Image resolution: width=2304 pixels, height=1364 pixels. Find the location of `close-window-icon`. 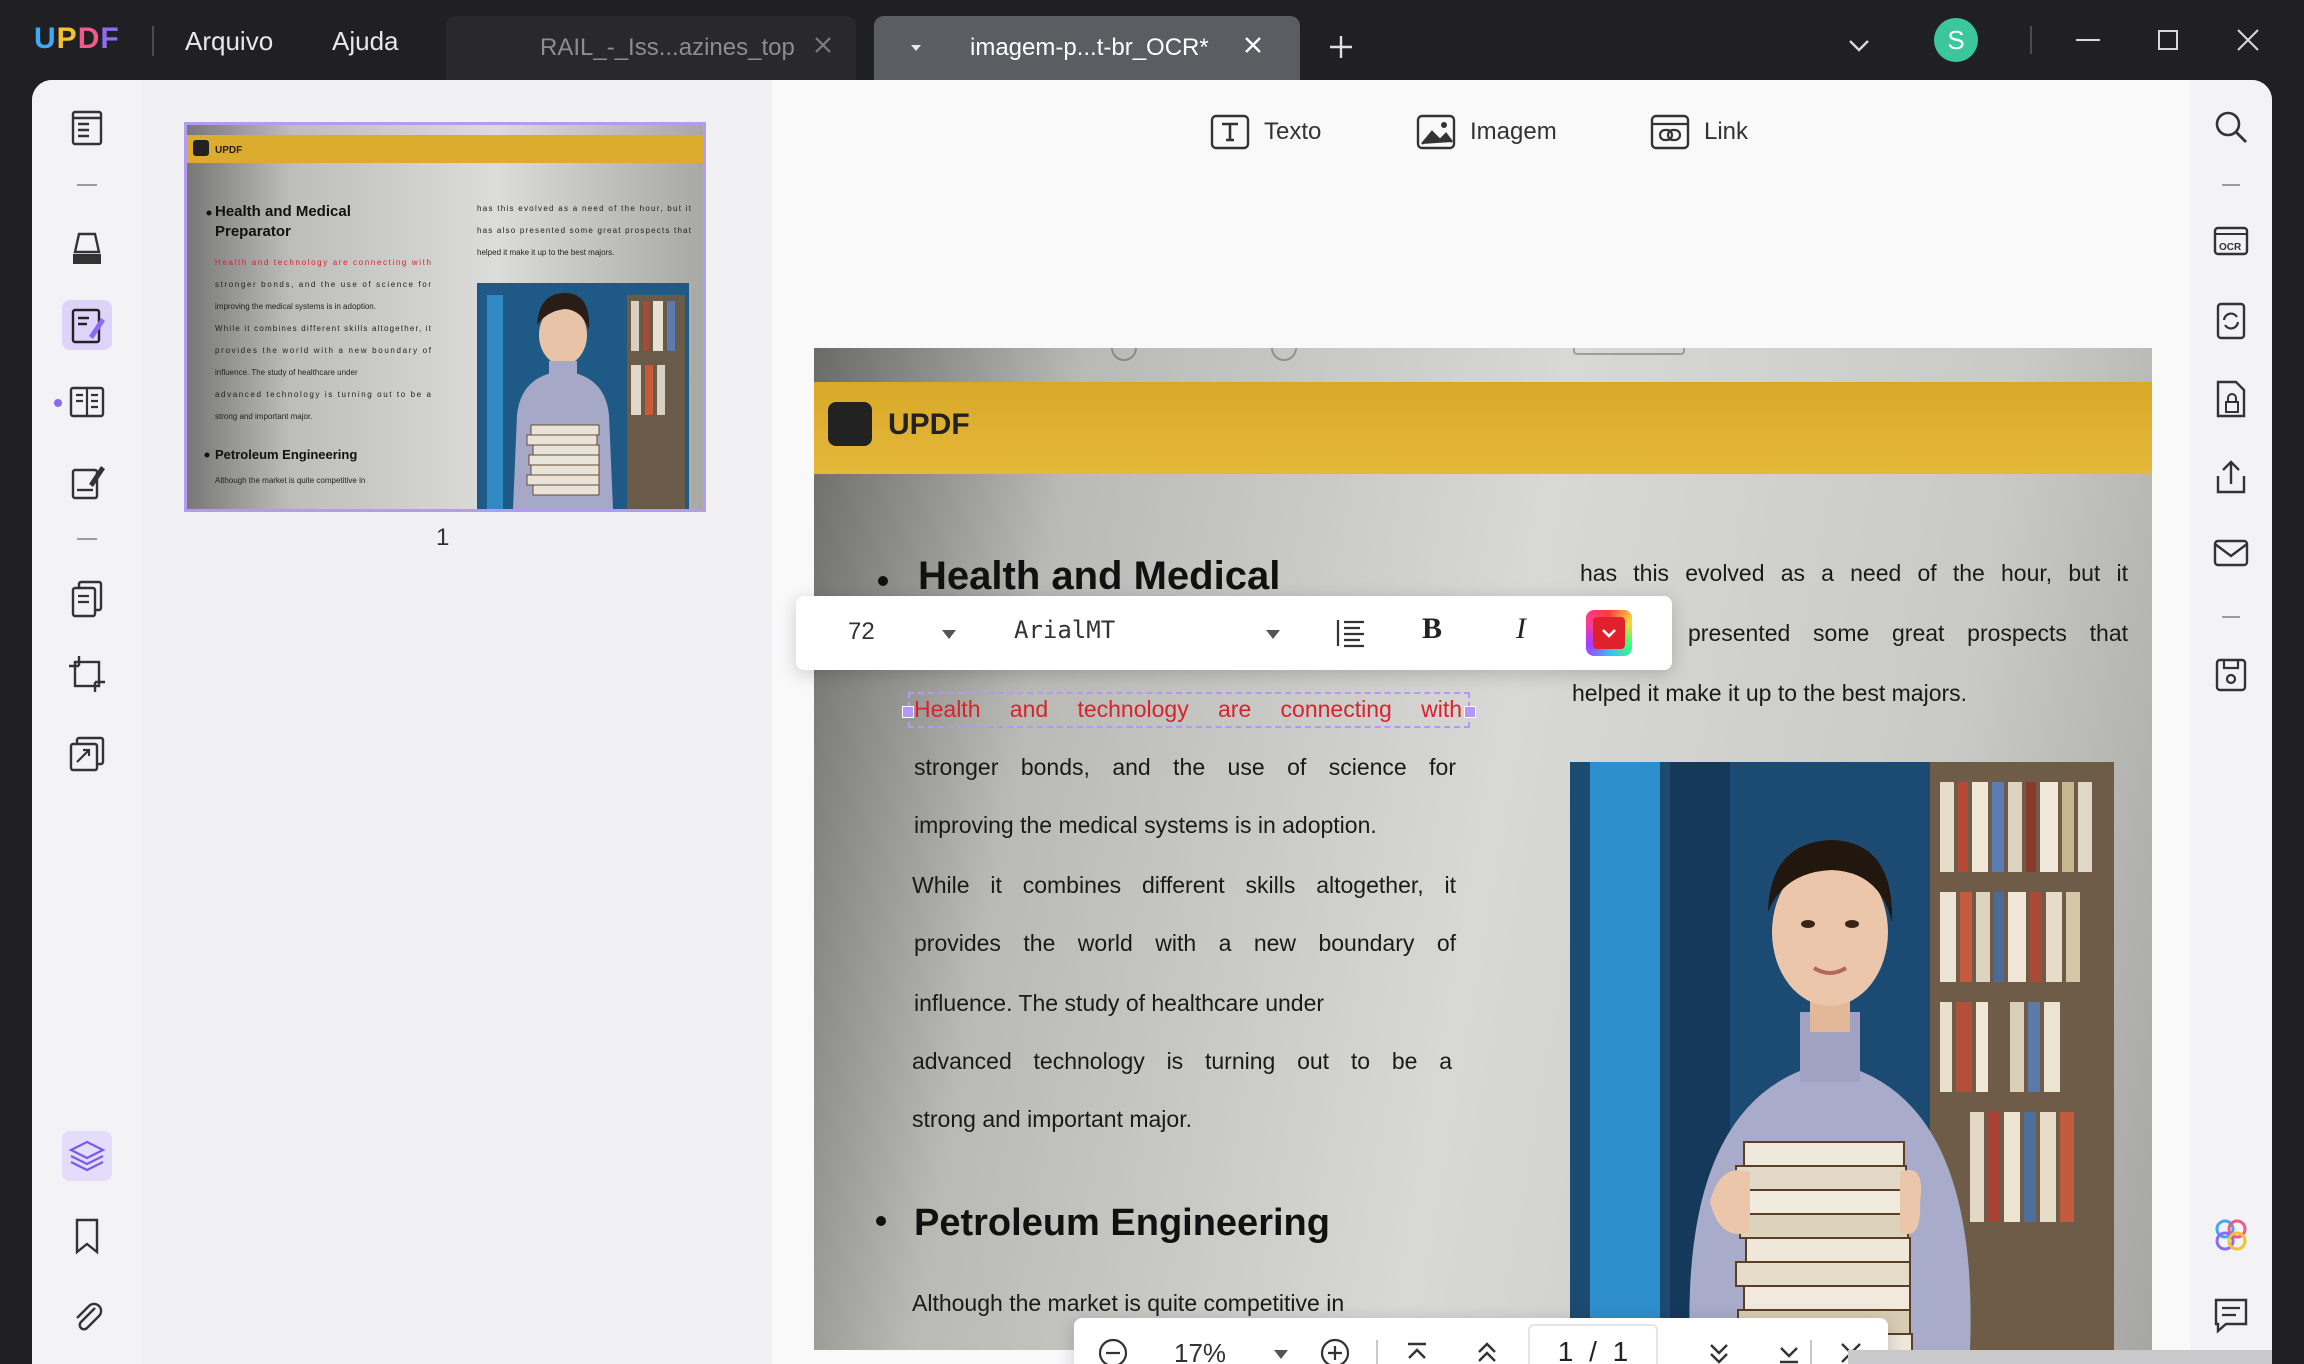

close-window-icon is located at coordinates (2248, 40).